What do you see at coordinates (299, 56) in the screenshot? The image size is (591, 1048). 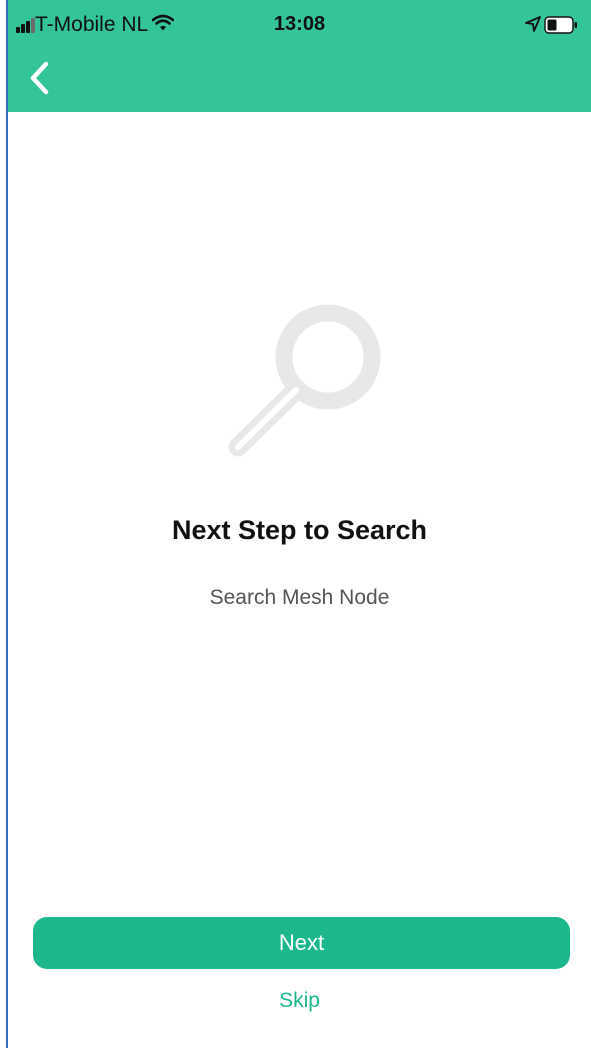 I see `header-bar: T-Mobile NL 13:08` at bounding box center [299, 56].